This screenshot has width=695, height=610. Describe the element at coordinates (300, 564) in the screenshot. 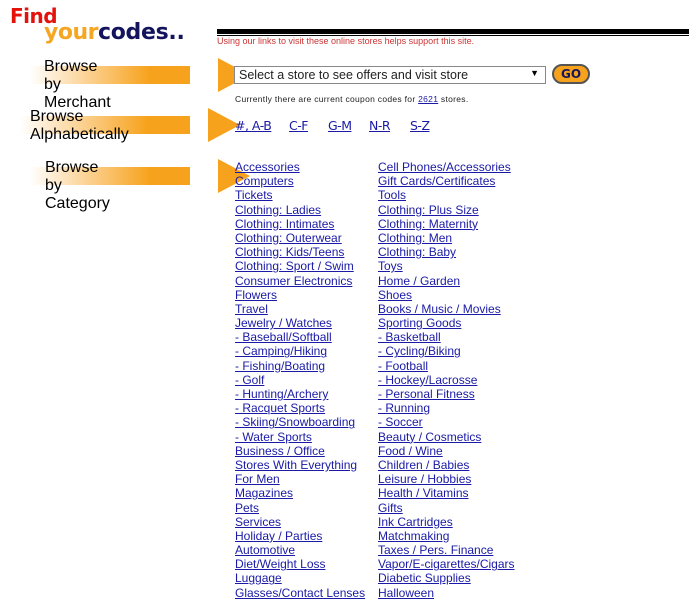

I see `category-link: Diet/Weight Loss` at that location.